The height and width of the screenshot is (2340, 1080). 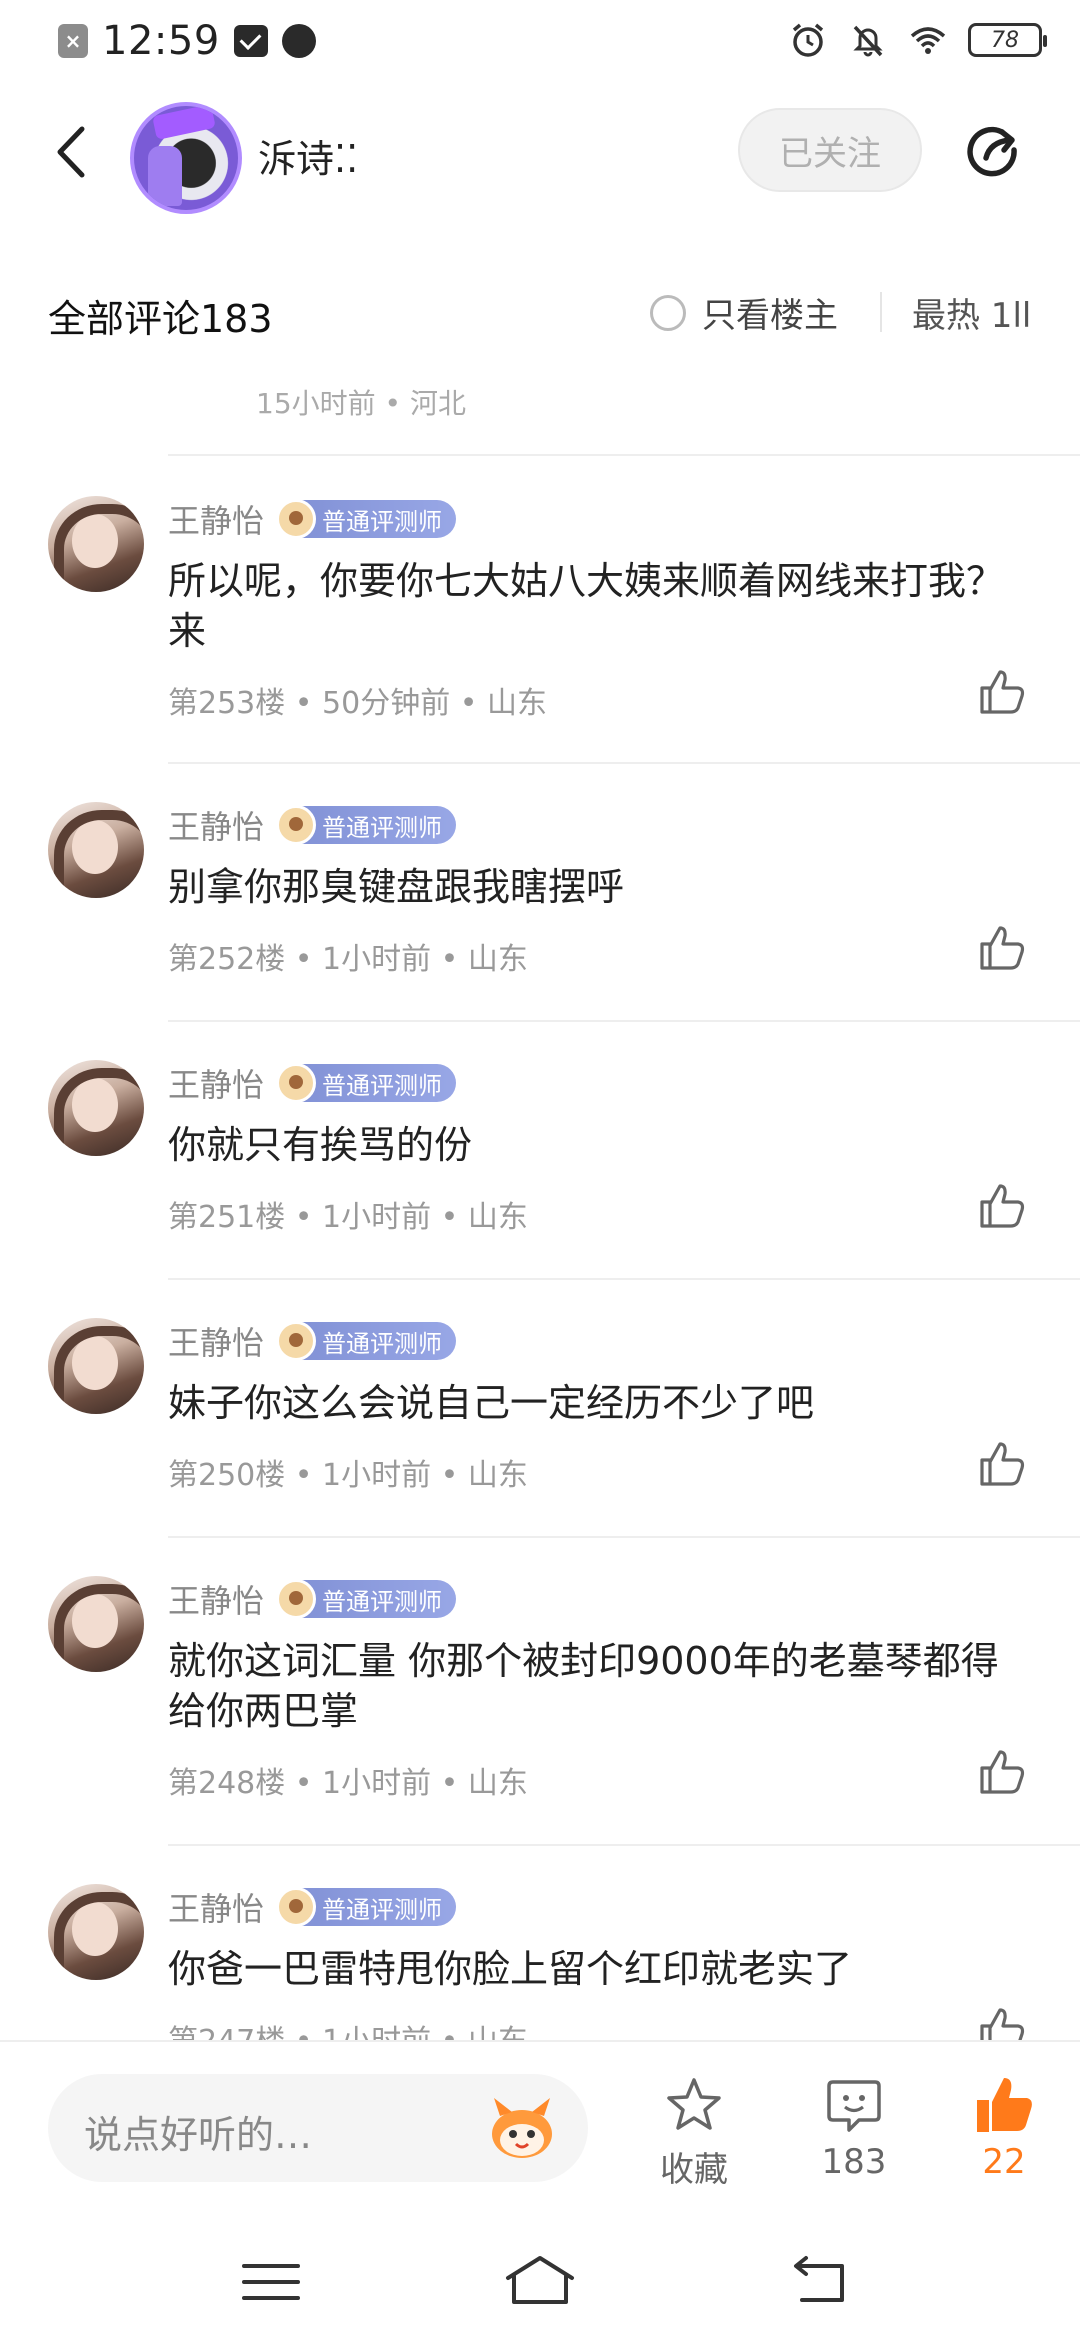 I want to click on only-op-toggle: 只看楼主, so click(x=744, y=312).